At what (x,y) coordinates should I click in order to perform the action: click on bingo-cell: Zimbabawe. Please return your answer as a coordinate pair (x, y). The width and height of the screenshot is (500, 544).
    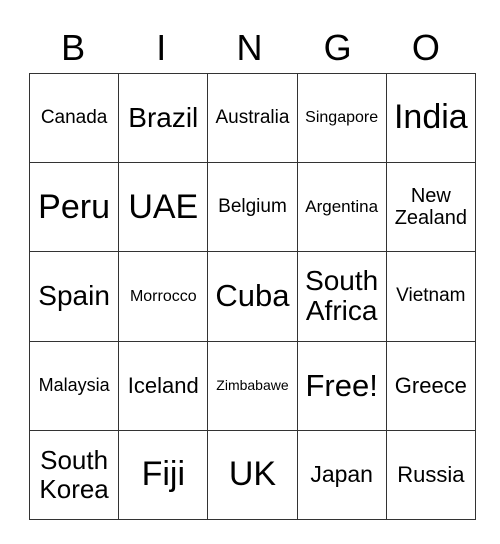
    Looking at the image, I should click on (252, 385).